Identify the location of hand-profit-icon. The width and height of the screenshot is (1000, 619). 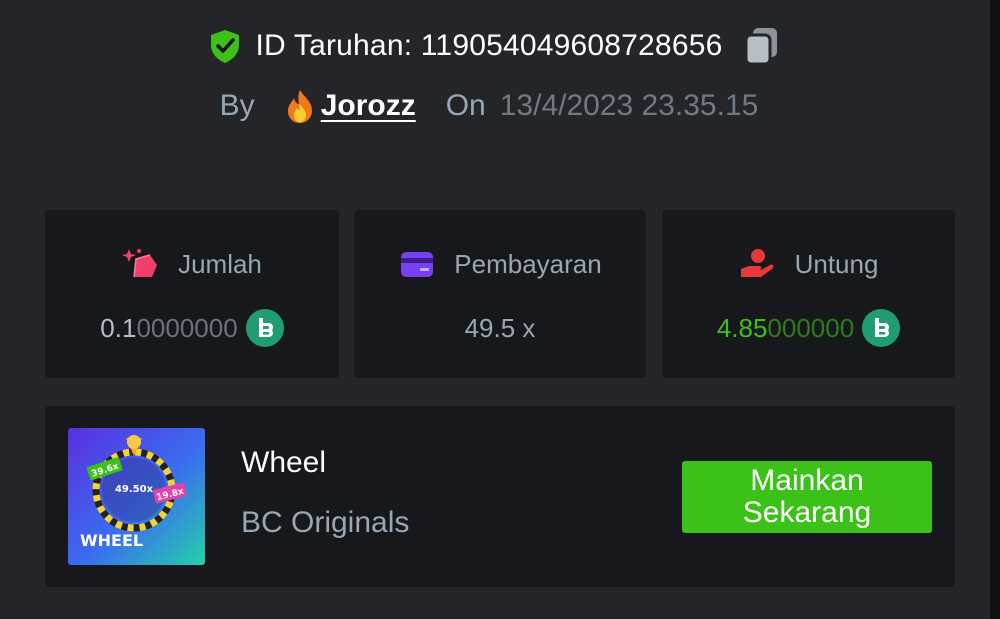
(758, 264).